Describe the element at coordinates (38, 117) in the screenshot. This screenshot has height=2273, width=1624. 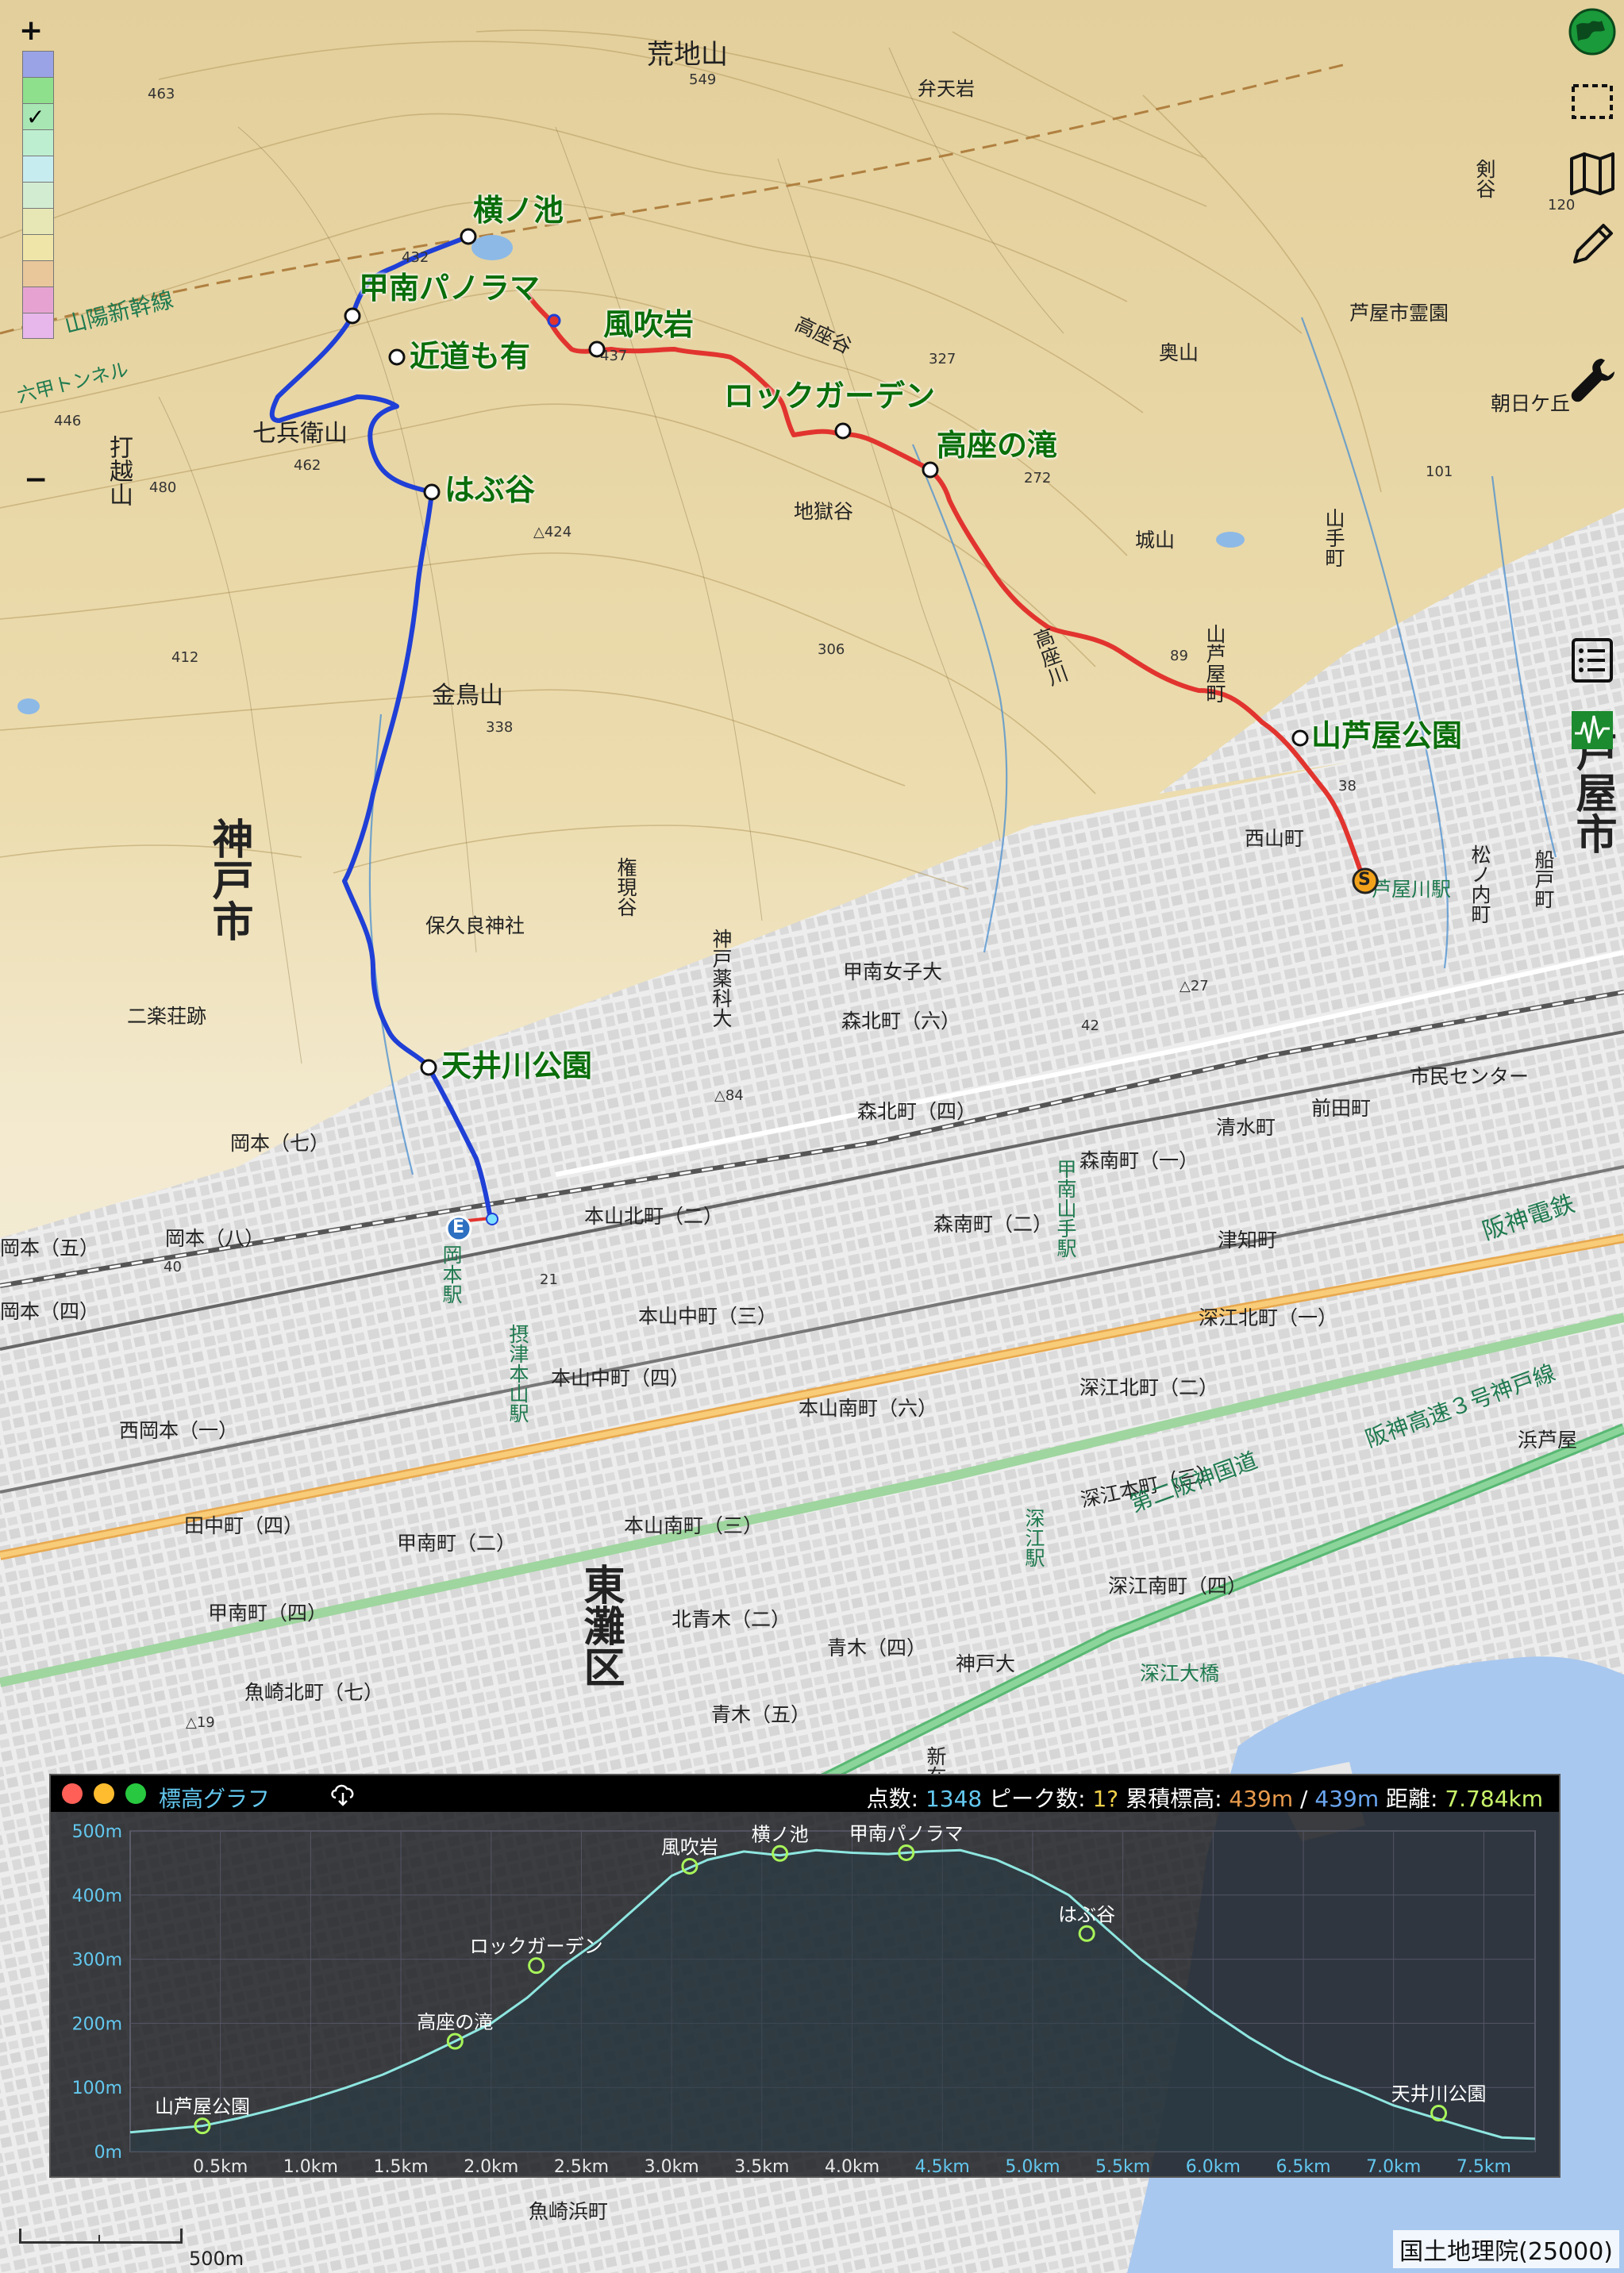
I see `legend-swatch: ✓` at that location.